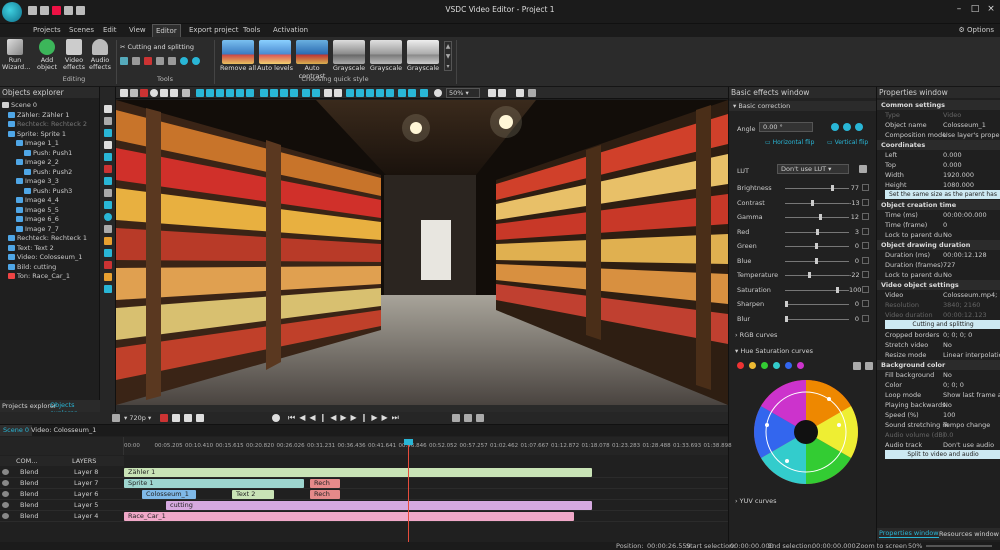 This screenshot has width=1000, height=550. I want to click on property-section: Video object settings, so click(938, 285).